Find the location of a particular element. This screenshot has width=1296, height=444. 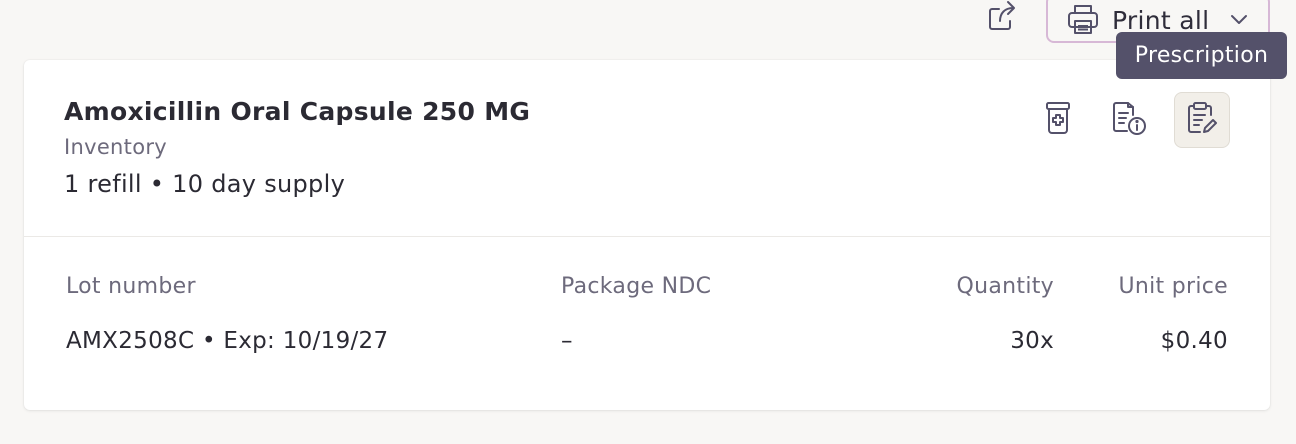

header-lot-number: Lot number is located at coordinates (131, 286).